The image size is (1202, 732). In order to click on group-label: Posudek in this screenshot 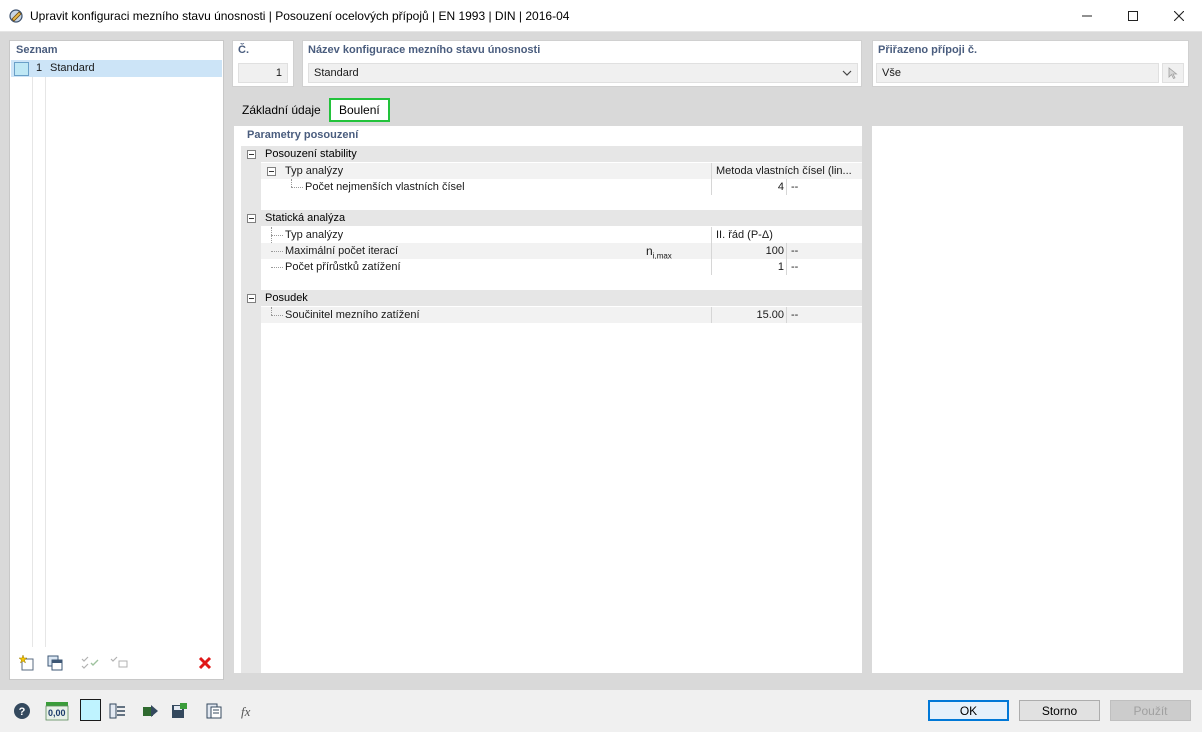, I will do `click(286, 298)`.